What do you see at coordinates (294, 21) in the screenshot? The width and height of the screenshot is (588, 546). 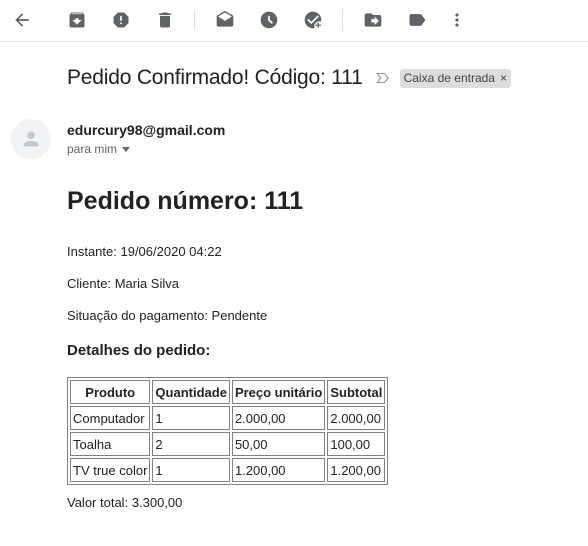 I see `toolbar` at bounding box center [294, 21].